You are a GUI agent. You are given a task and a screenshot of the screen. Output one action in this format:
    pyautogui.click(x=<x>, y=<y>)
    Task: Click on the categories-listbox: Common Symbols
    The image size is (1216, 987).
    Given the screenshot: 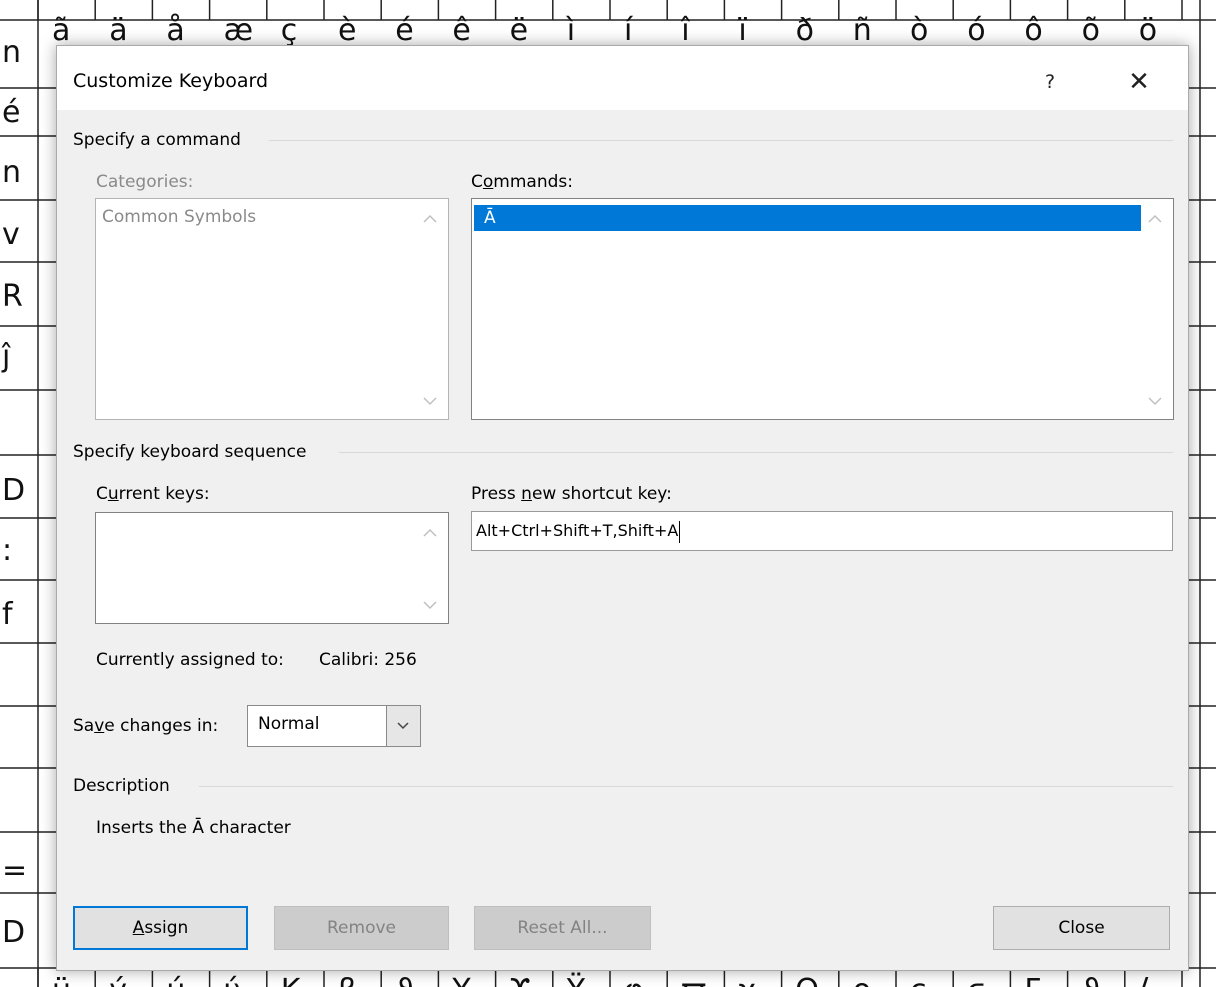 What is the action you would take?
    pyautogui.click(x=272, y=309)
    